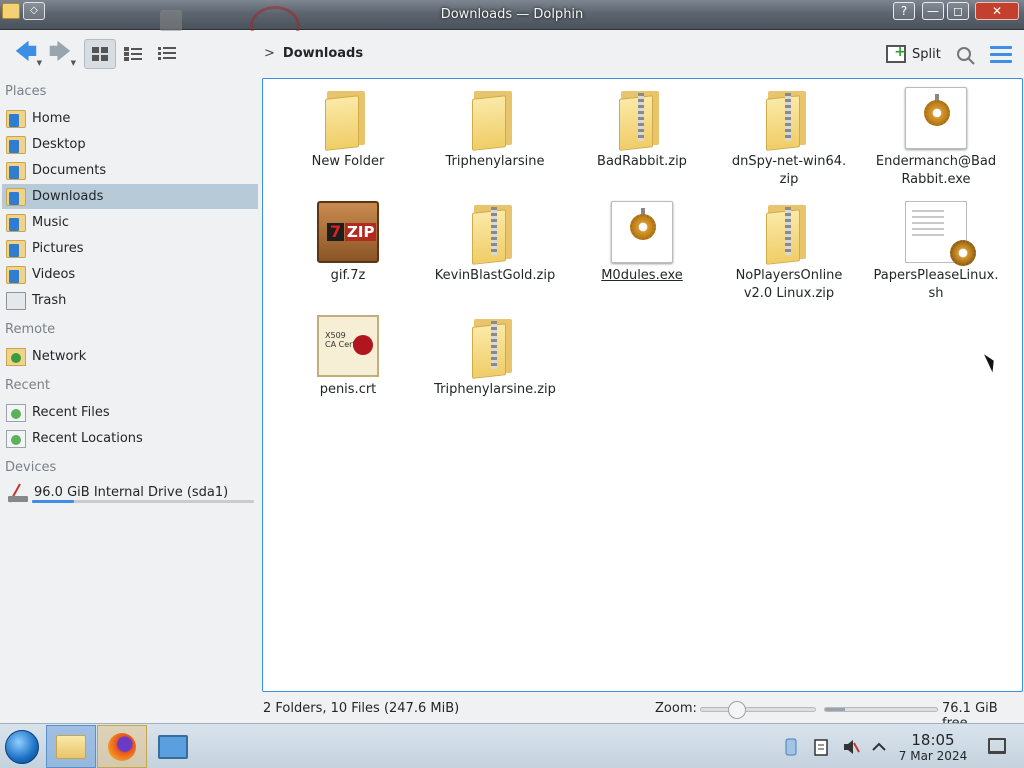 The width and height of the screenshot is (1024, 768). I want to click on certificate-icon: X509 CA Cert, so click(348, 346).